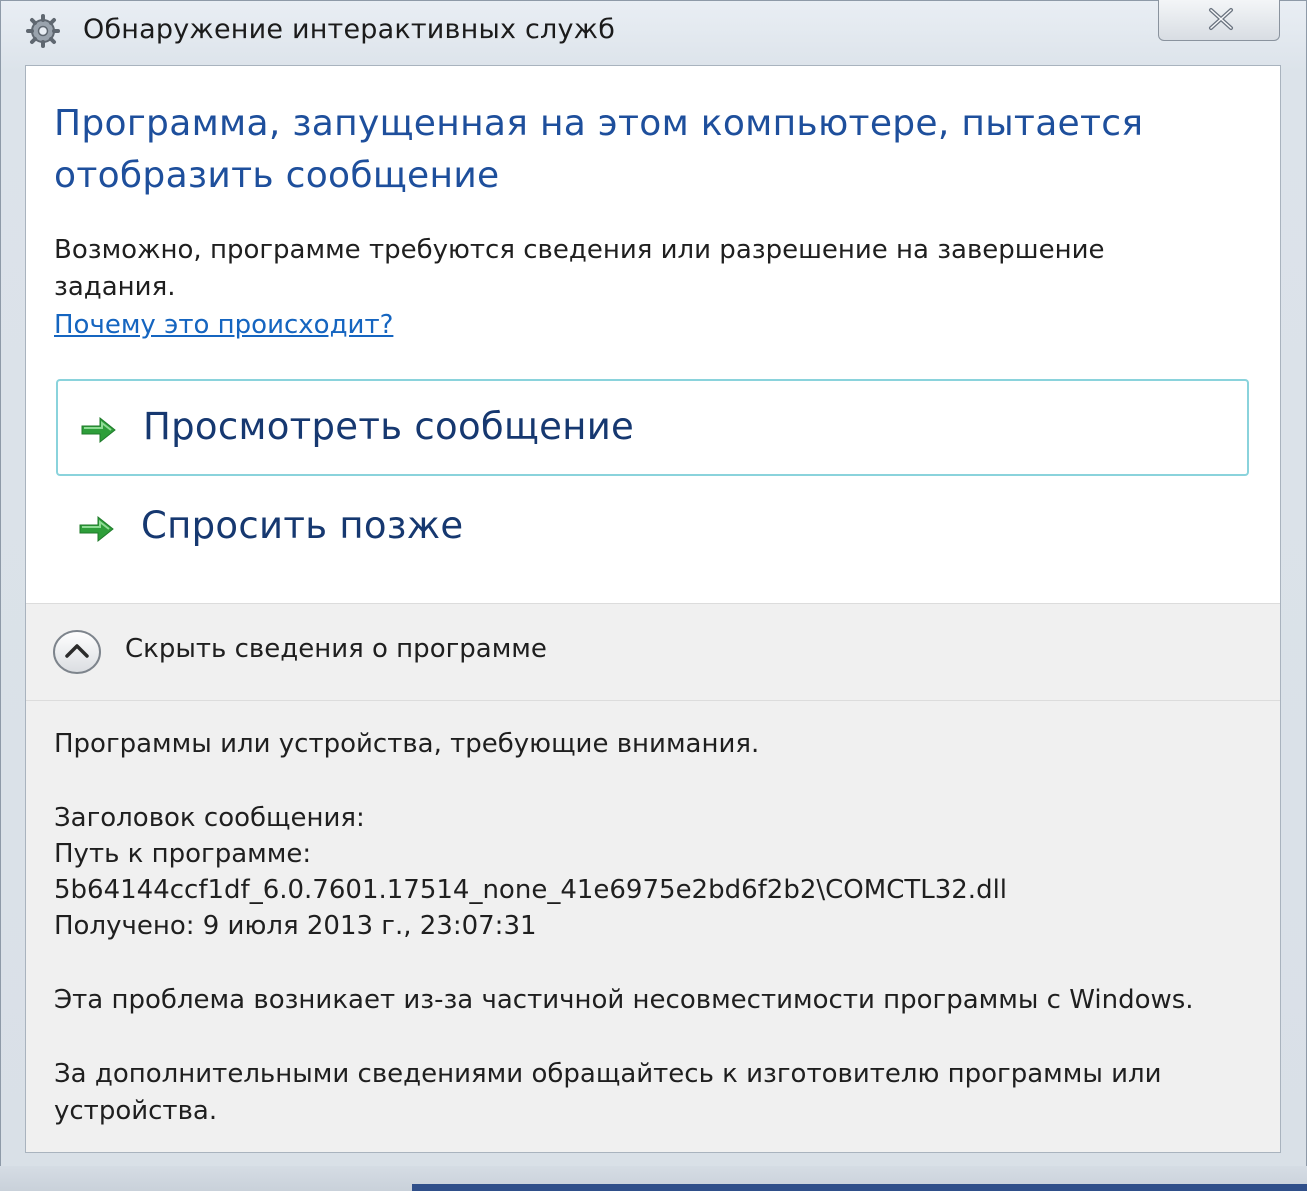  I want to click on hide-details-label: Скрыть сведения о программе, so click(336, 649).